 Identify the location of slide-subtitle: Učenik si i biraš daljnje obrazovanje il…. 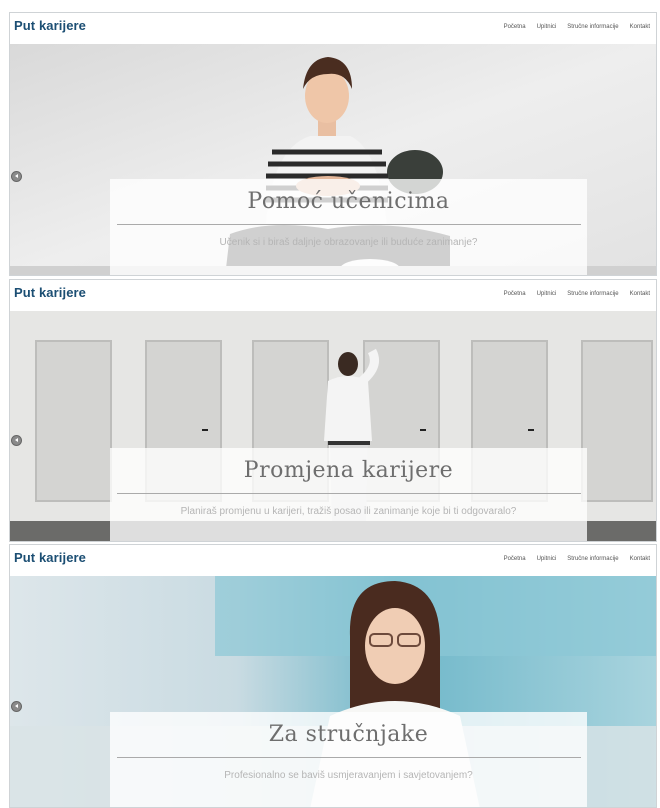
(348, 242).